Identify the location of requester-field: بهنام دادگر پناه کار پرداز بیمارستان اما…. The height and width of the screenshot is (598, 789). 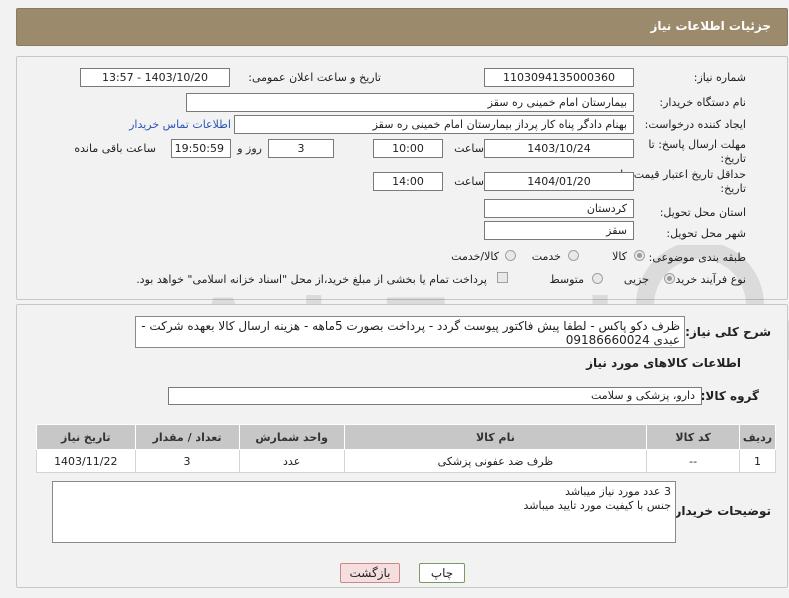
(434, 124).